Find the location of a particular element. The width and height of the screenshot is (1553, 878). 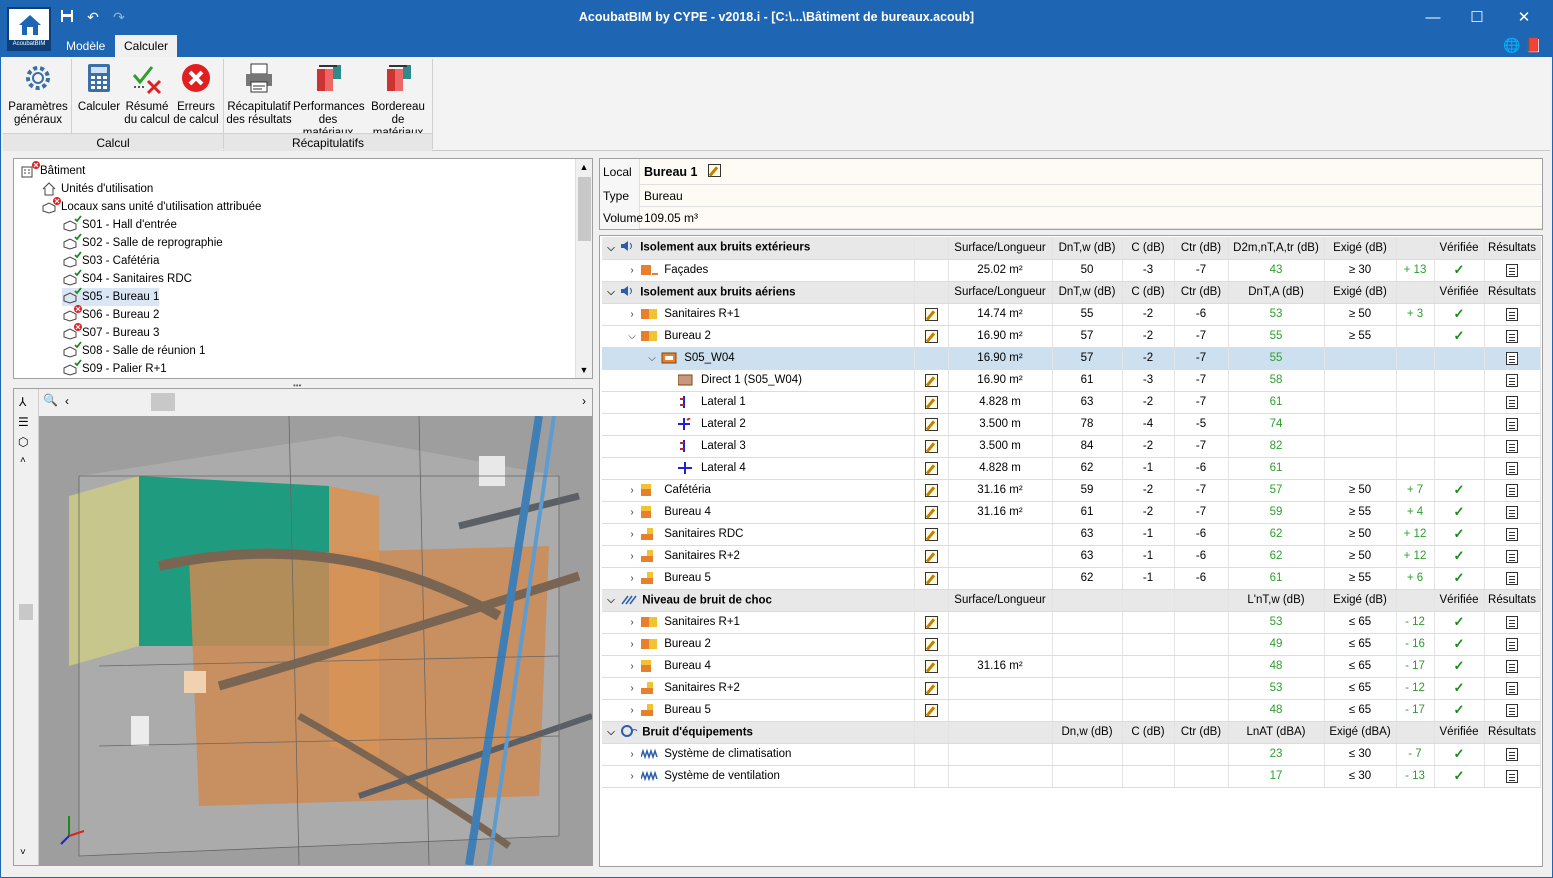

tree-item: S01 - Hall d'entrée is located at coordinates (119, 224).